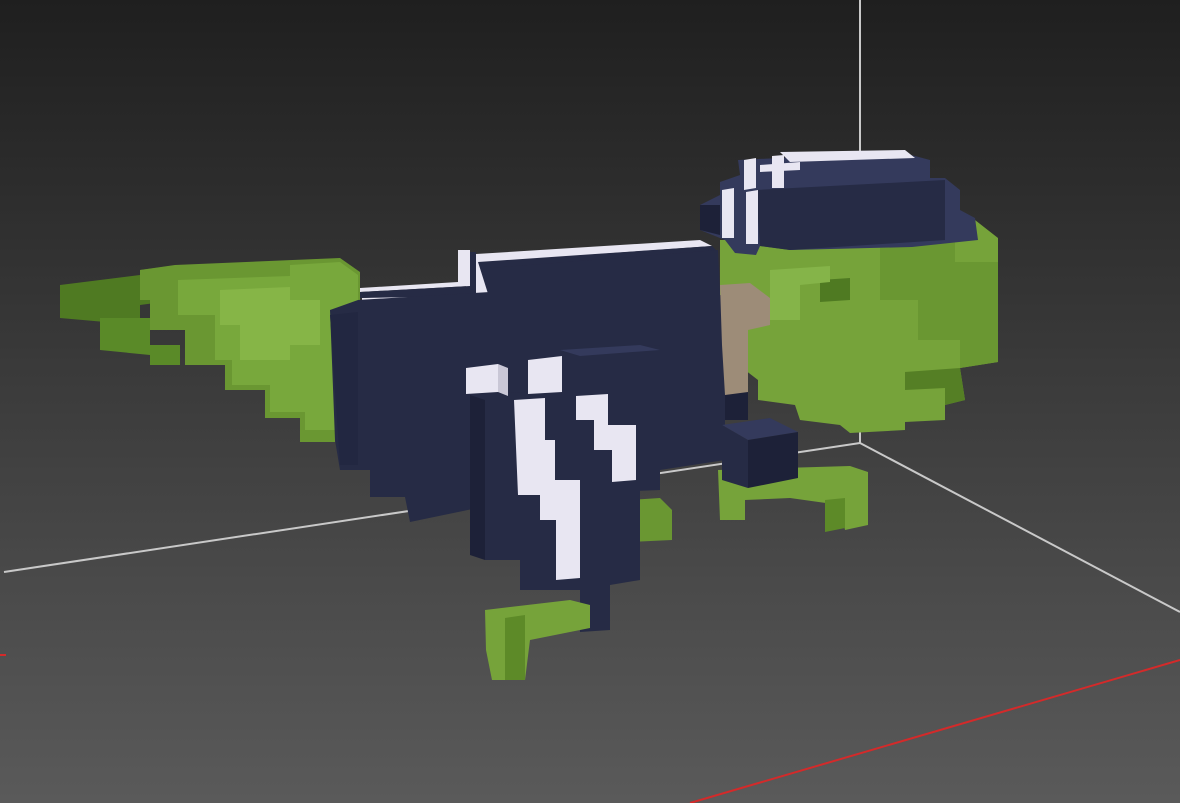 This screenshot has height=803, width=1180. What do you see at coordinates (760, 453) in the screenshot?
I see `leg-joint` at bounding box center [760, 453].